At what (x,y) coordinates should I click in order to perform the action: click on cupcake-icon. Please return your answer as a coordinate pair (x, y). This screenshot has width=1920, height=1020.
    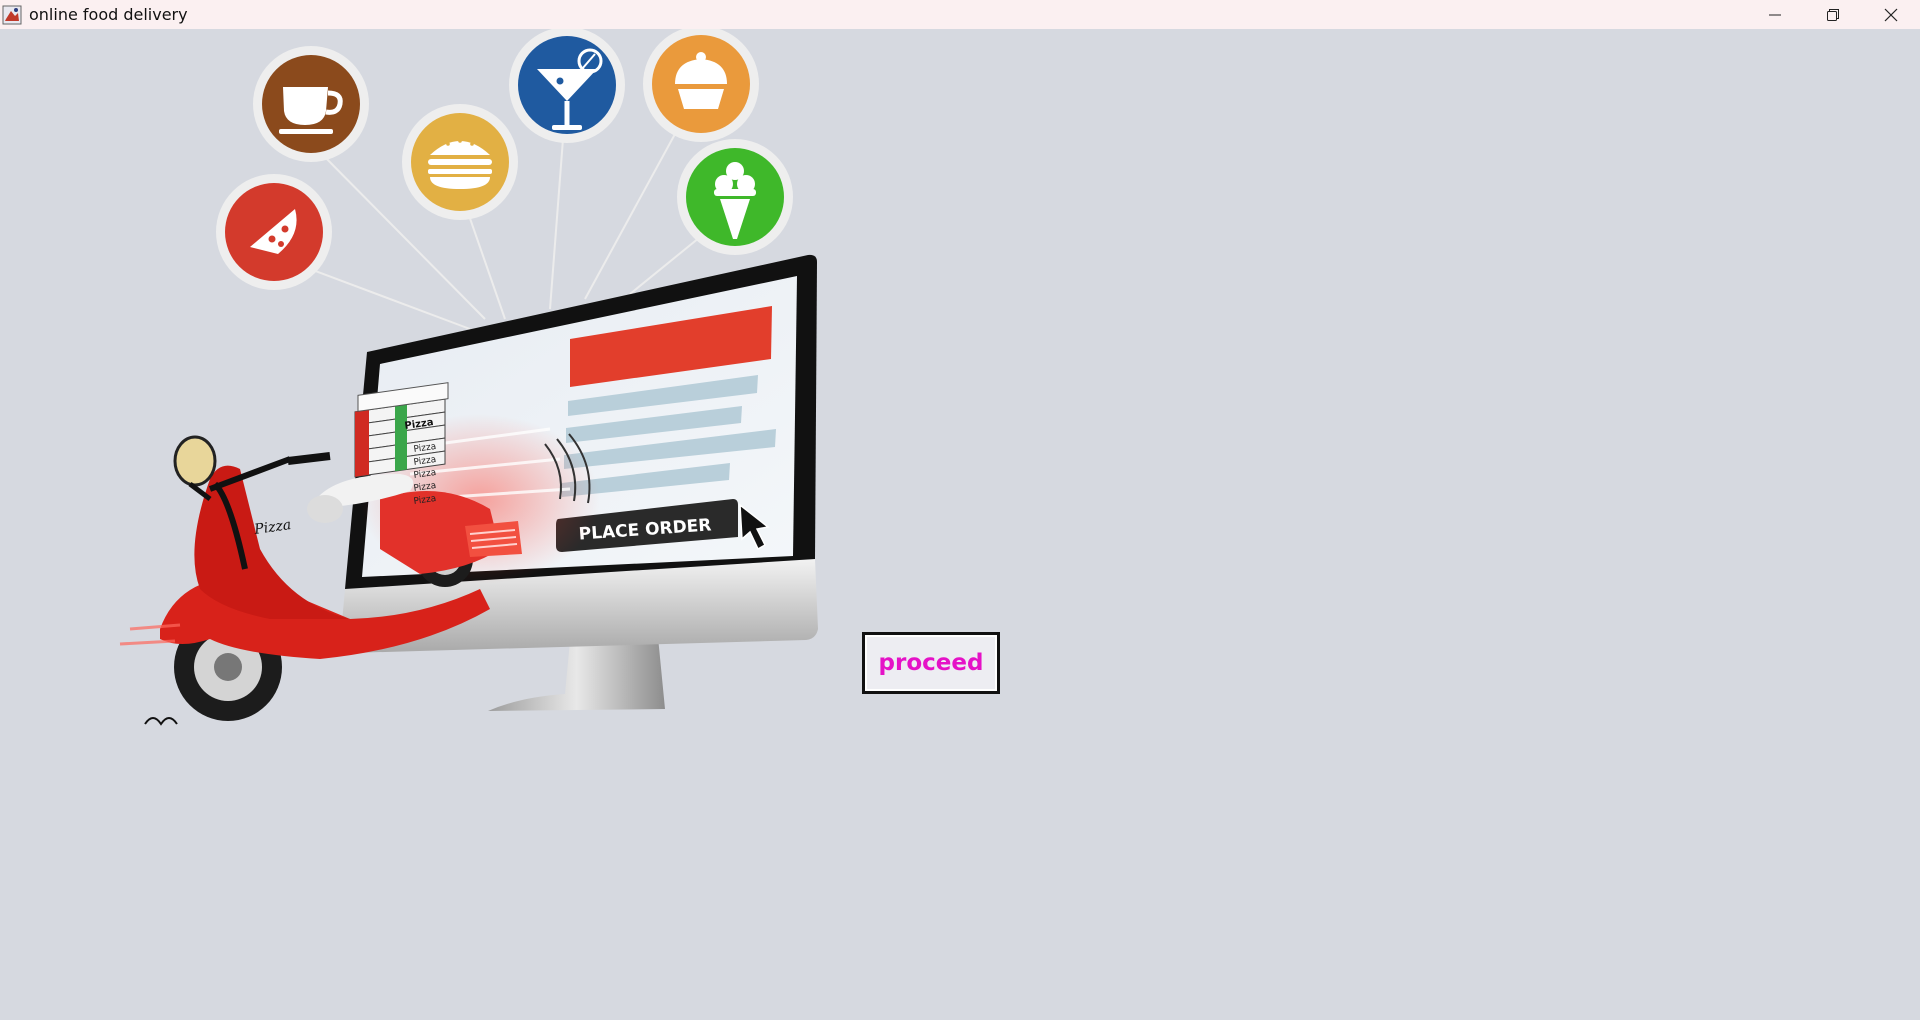
    Looking at the image, I should click on (701, 84).